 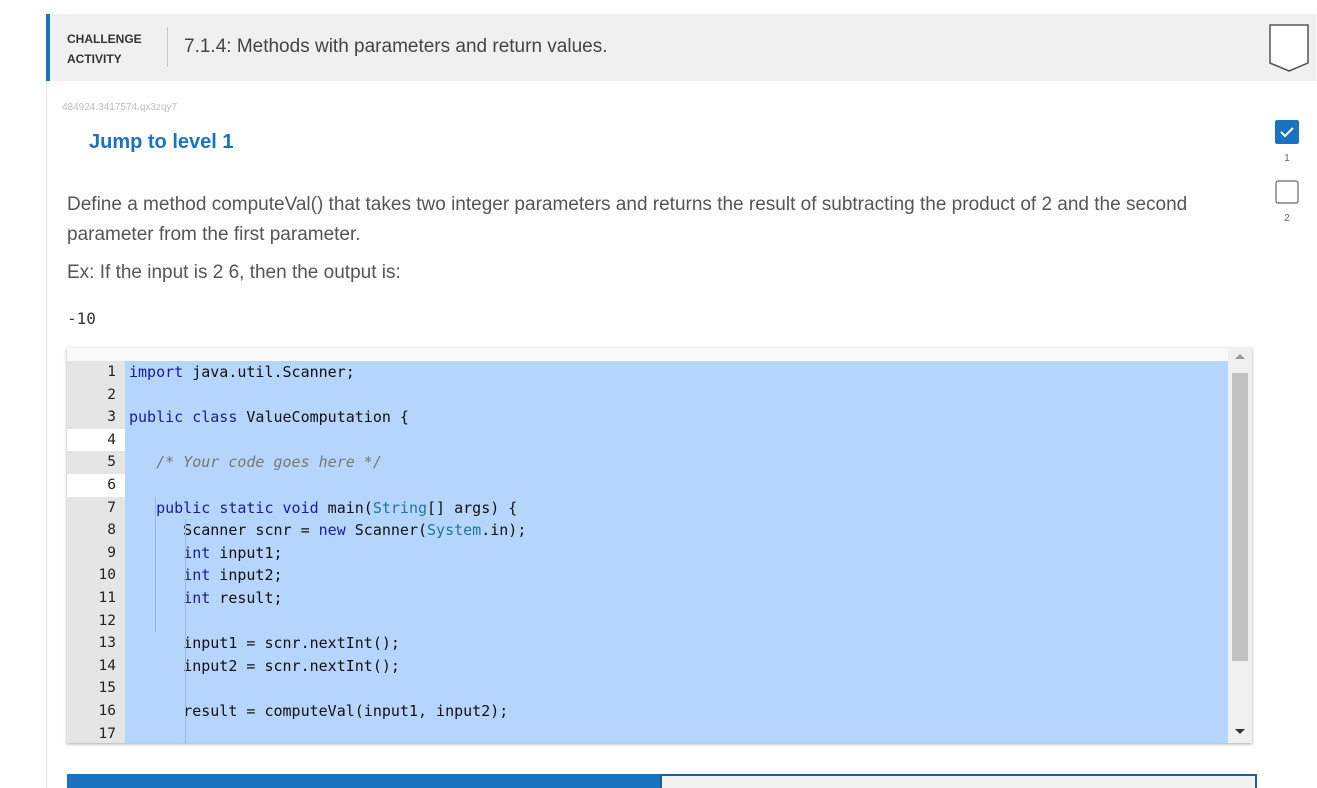 What do you see at coordinates (104, 49) in the screenshot?
I see `activity-type-label: CHALLENGE ACTIVITY` at bounding box center [104, 49].